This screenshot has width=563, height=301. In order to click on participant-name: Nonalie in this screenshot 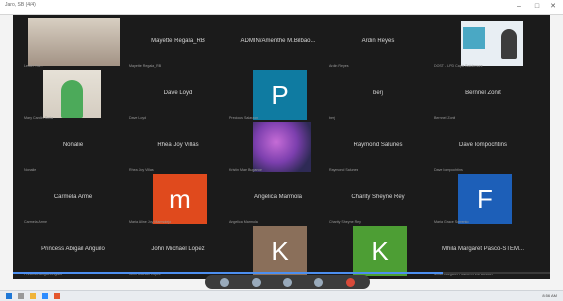, I will do `click(73, 145)`.